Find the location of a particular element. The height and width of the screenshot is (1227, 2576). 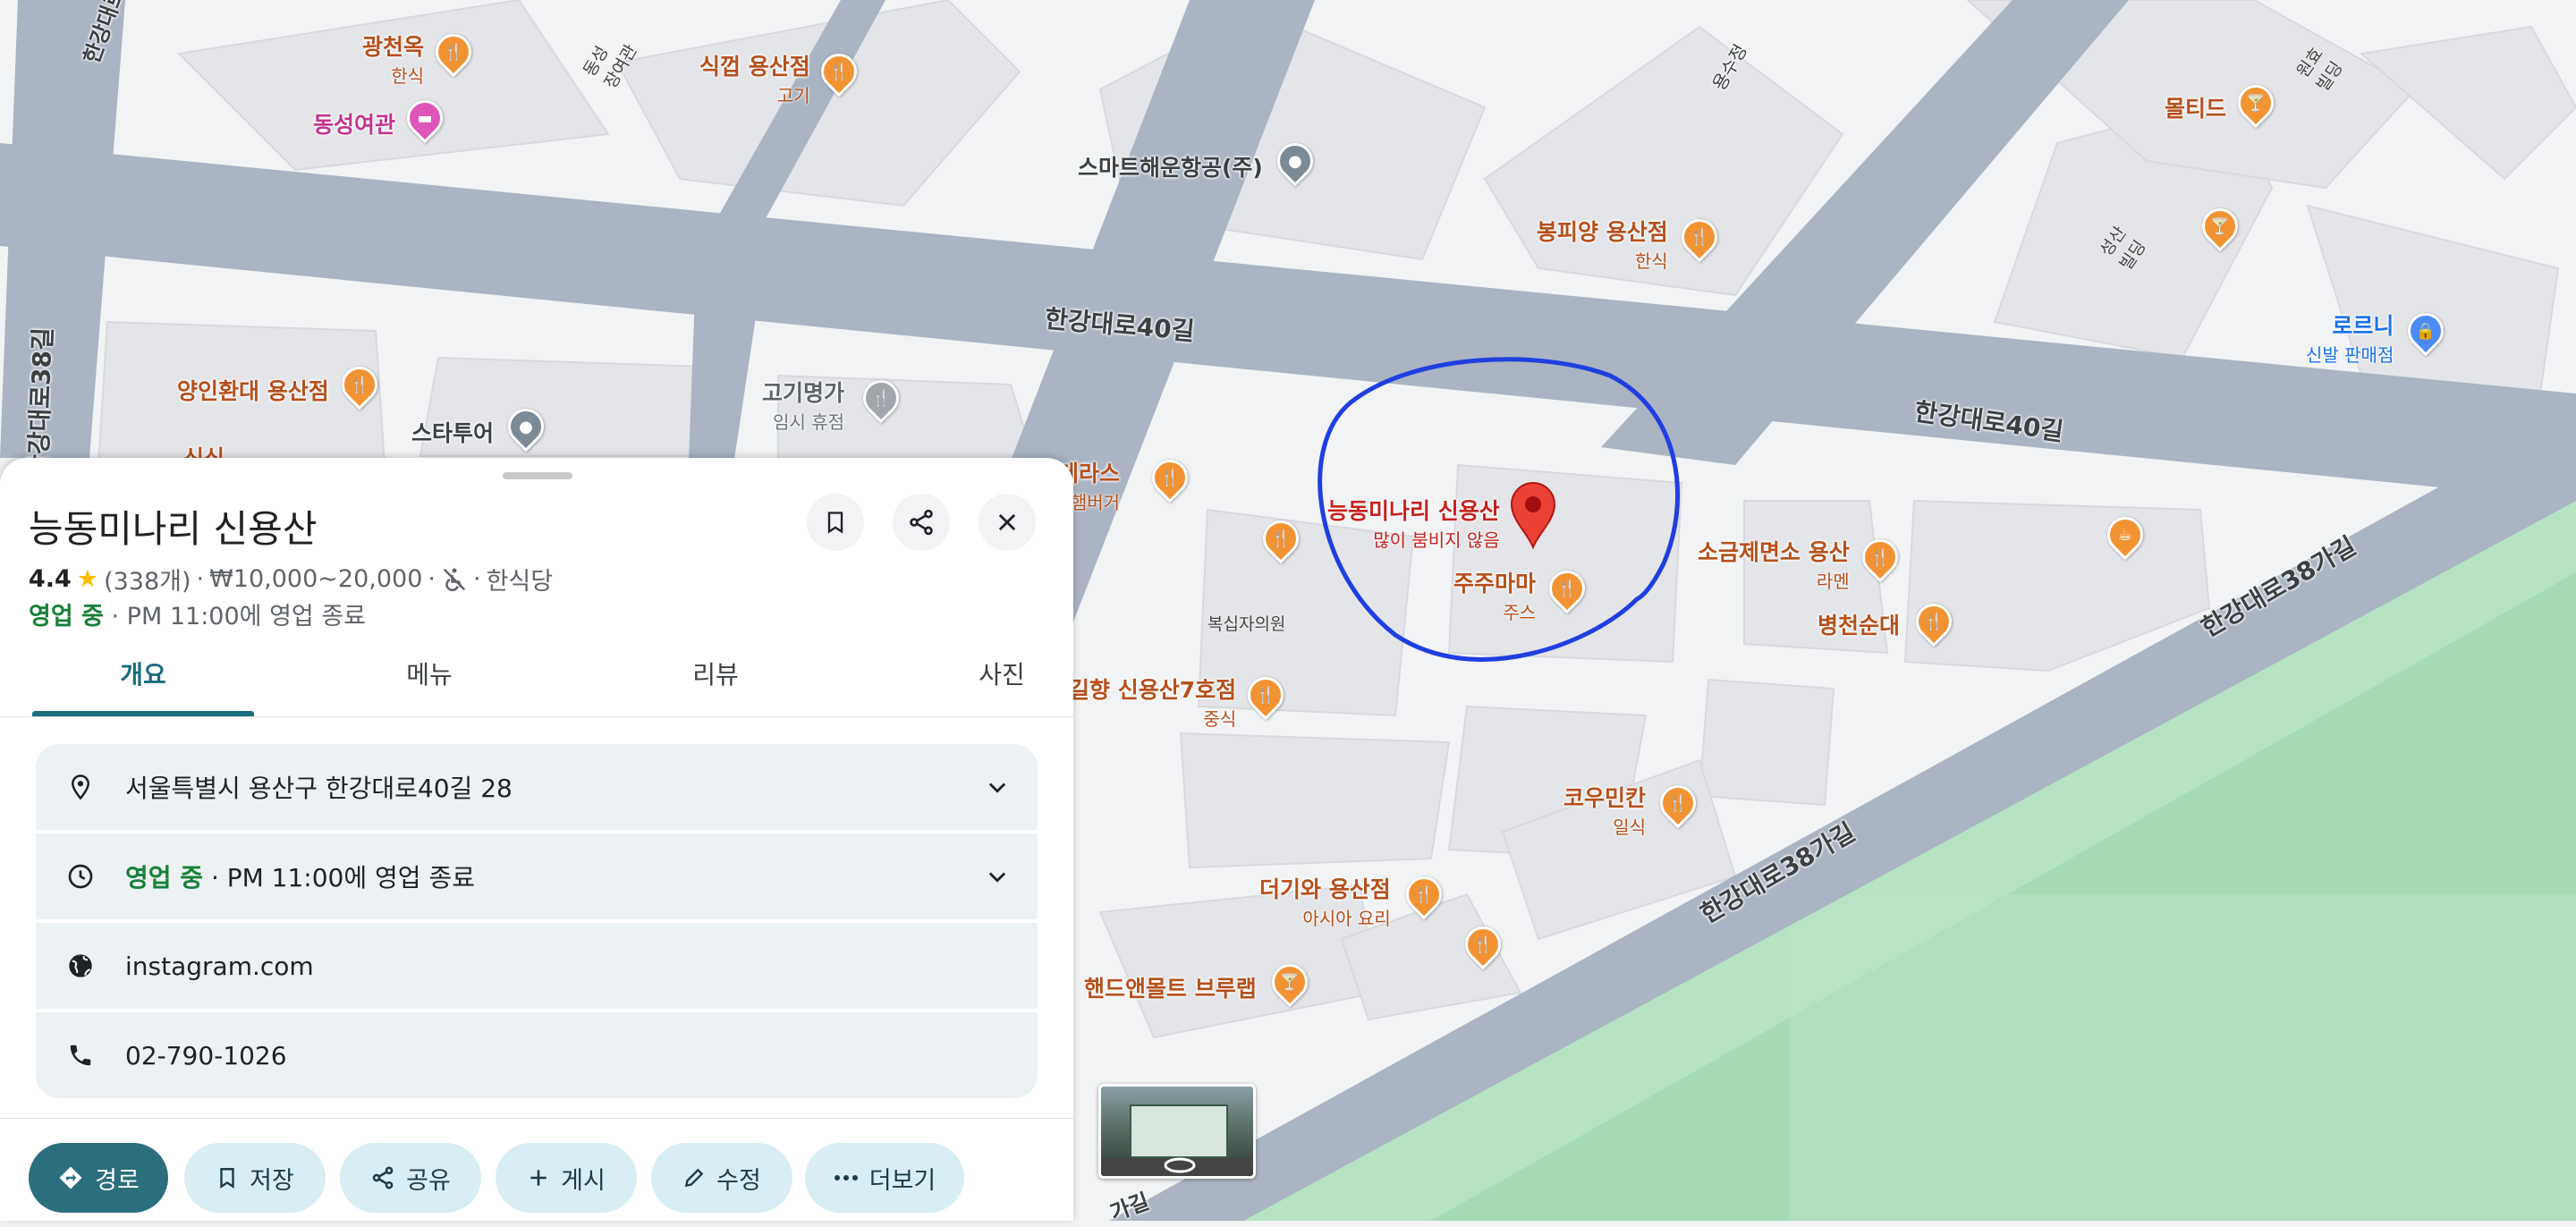

street-label-hangang38gil: 한강대로38길 is located at coordinates (40, 402).